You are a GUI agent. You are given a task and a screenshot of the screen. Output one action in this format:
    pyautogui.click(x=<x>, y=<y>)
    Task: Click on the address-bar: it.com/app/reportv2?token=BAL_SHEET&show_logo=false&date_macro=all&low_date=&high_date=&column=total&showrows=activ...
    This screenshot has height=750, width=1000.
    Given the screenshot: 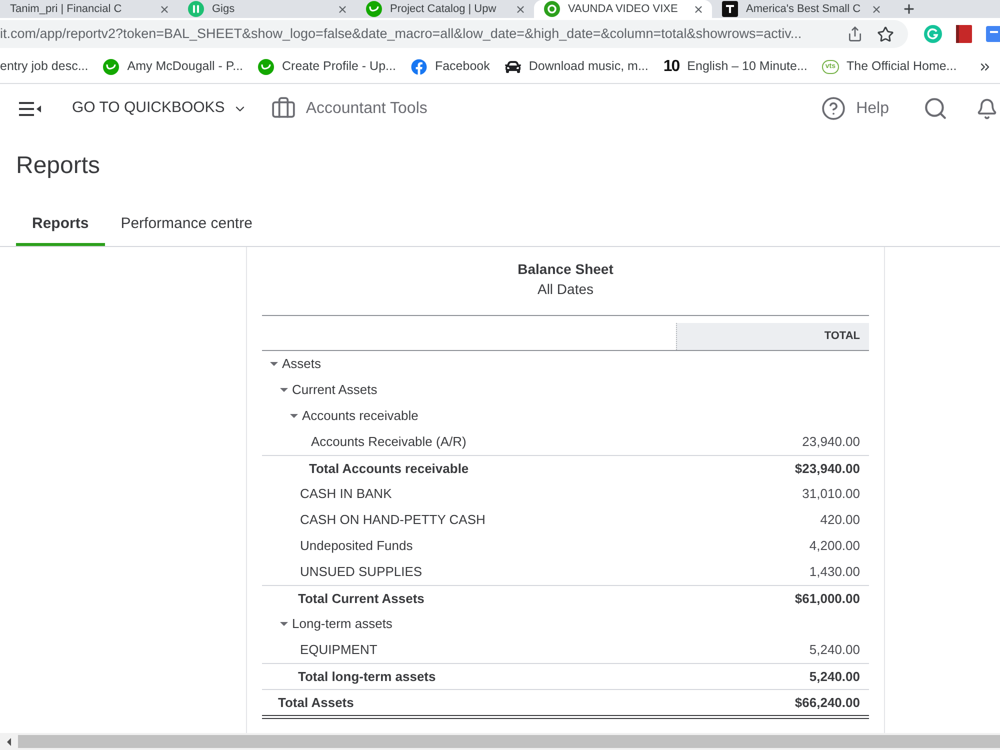 What is the action you would take?
    pyautogui.click(x=454, y=34)
    